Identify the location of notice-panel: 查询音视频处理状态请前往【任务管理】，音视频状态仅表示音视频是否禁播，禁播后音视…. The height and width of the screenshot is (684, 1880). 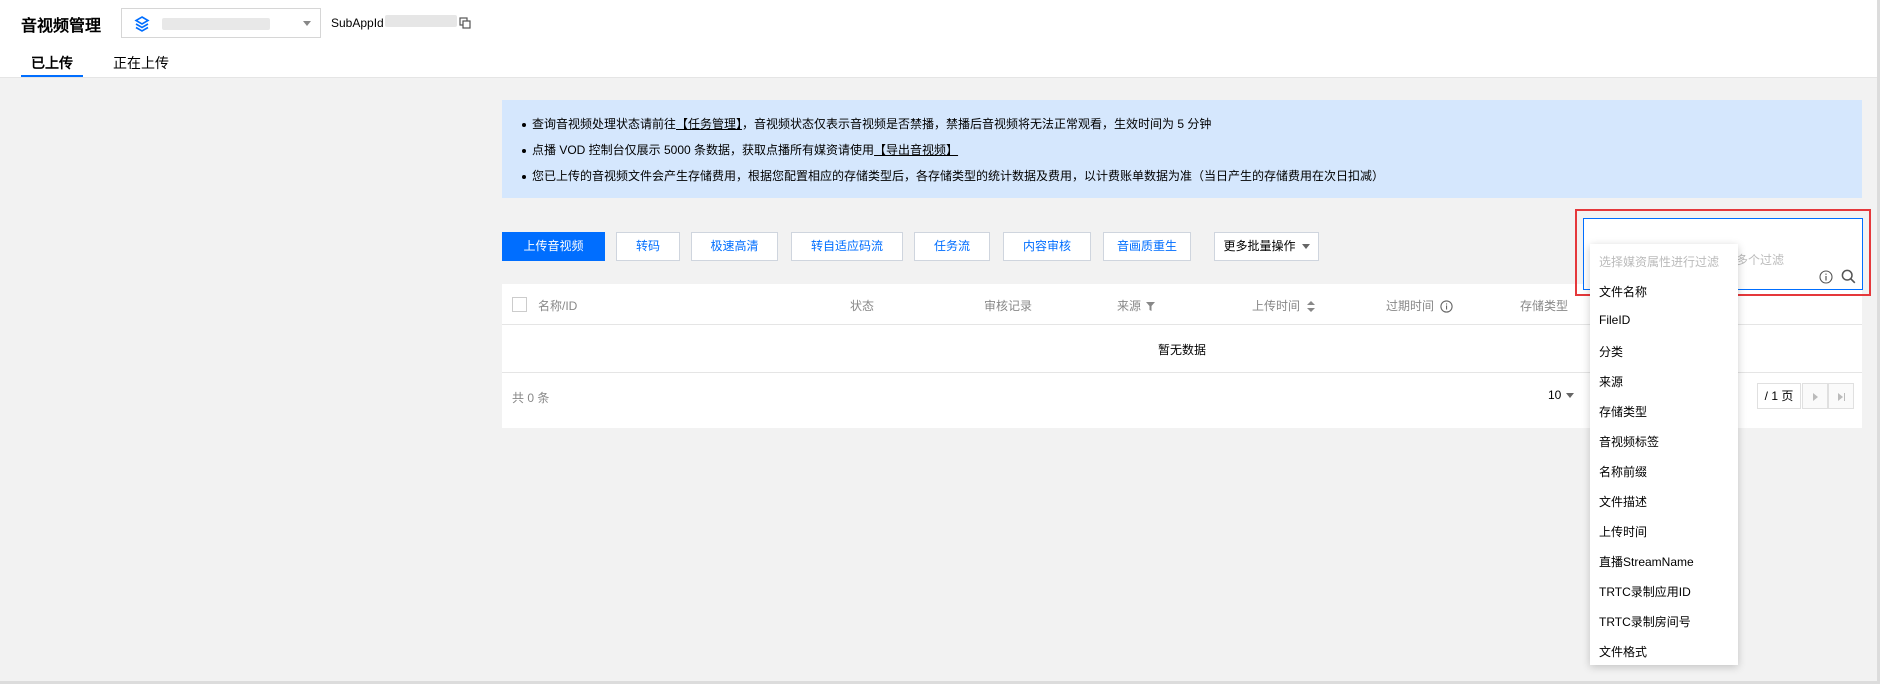
(1182, 149).